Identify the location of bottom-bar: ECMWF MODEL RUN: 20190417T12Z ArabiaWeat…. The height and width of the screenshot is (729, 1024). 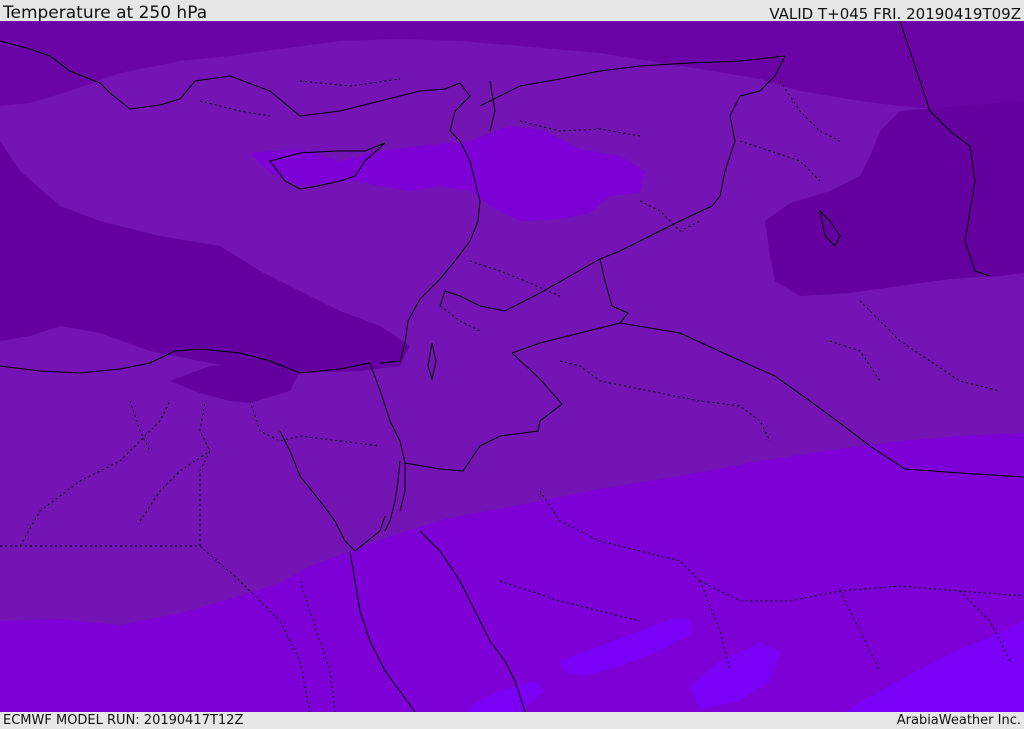
(512, 720).